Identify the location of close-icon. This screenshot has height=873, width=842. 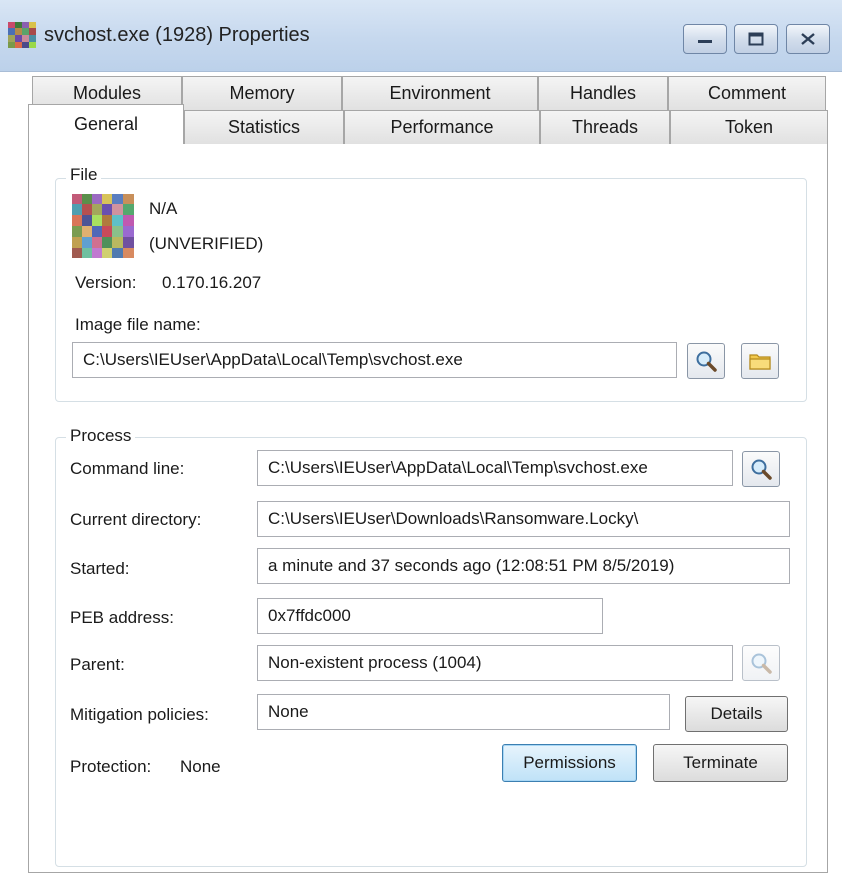
(808, 39).